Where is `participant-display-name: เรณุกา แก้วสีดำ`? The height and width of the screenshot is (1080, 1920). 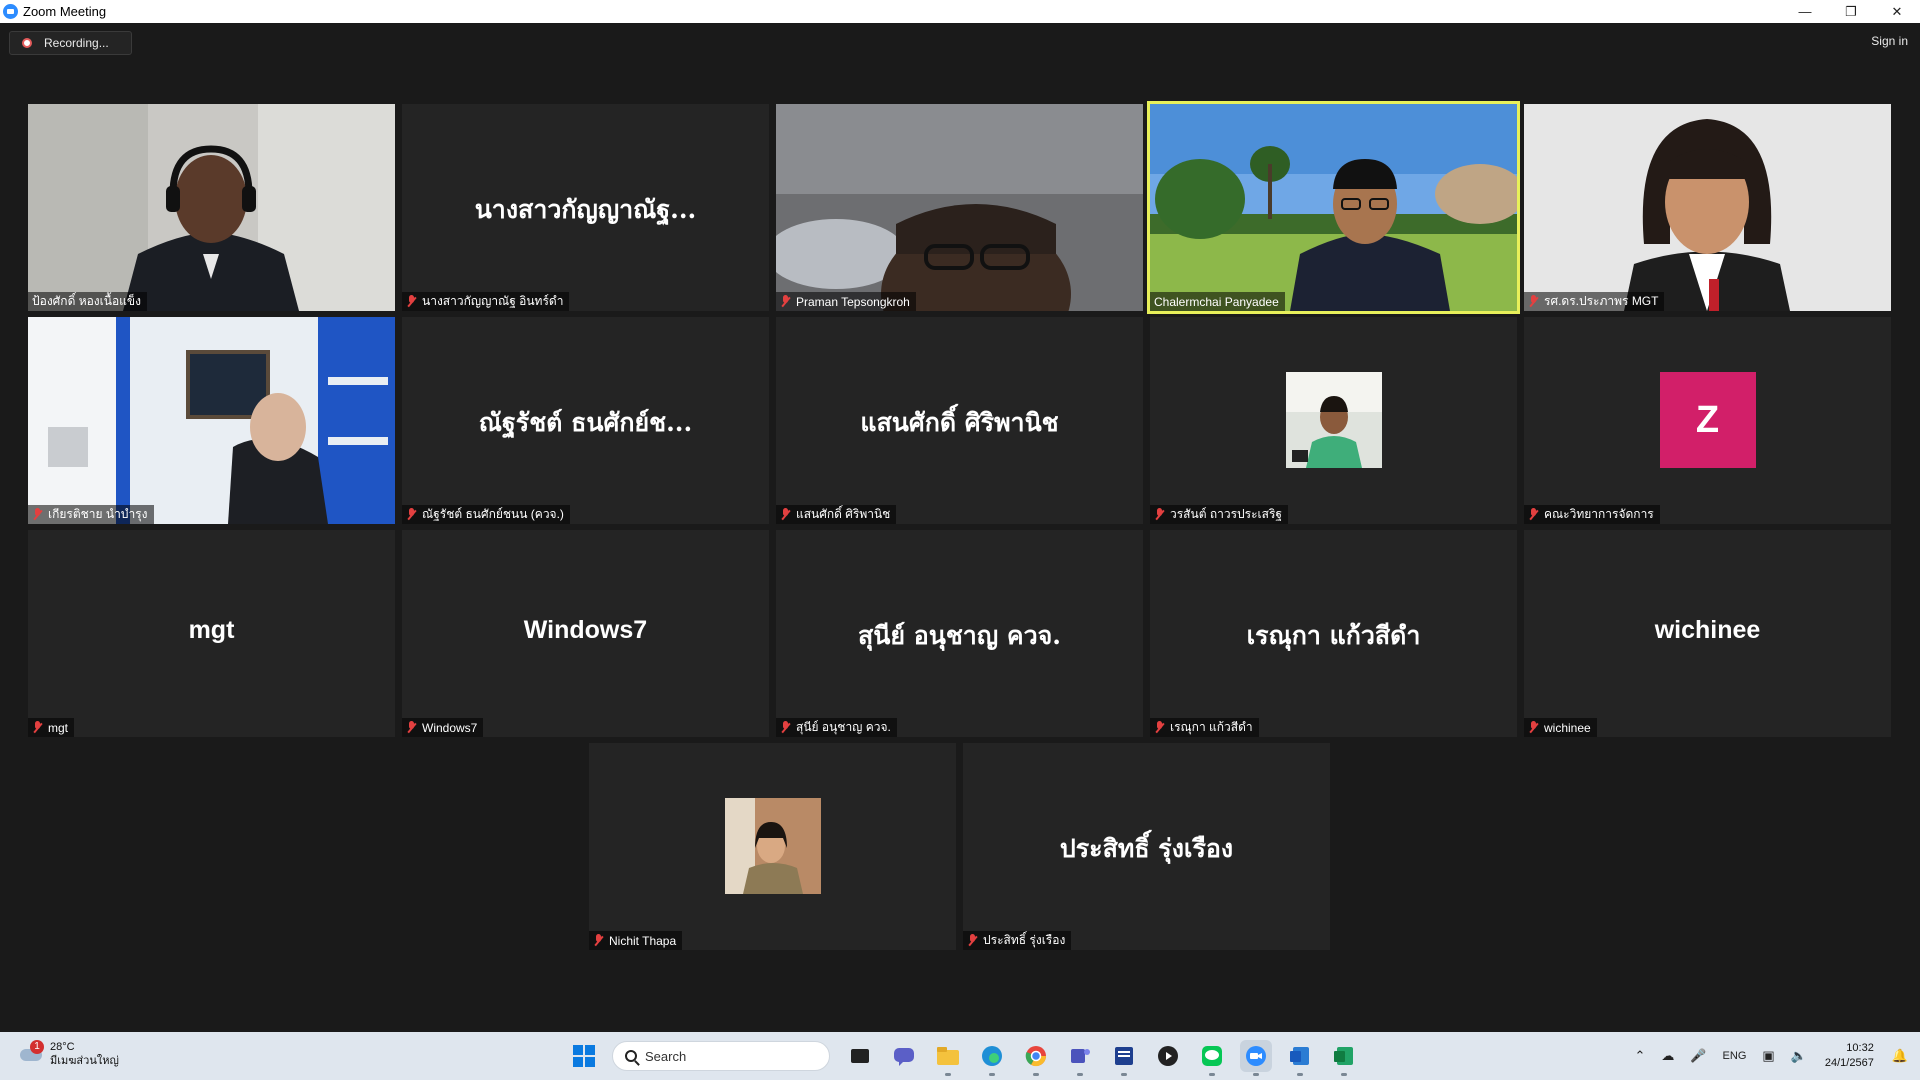
participant-display-name: เรณุกา แก้วสีดำ is located at coordinates (1333, 635).